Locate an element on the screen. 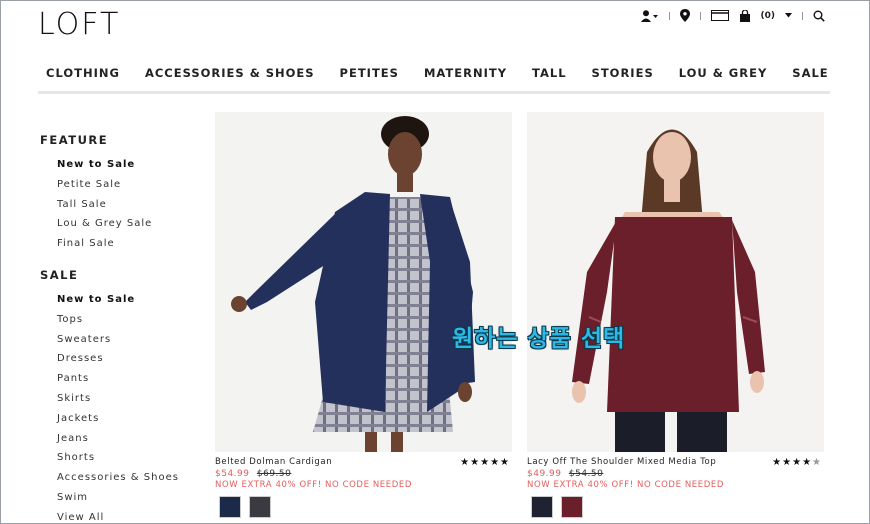 The width and height of the screenshot is (870, 524). nav-clothing: CLOTHING is located at coordinates (79, 75).